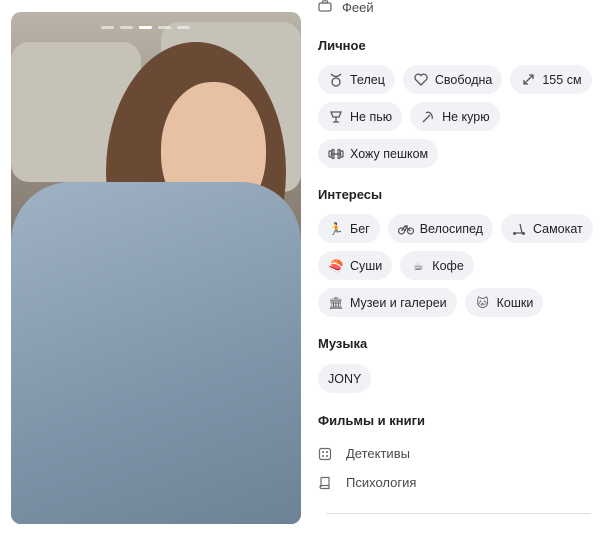  Describe the element at coordinates (519, 229) in the screenshot. I see `scooter-icon` at that location.